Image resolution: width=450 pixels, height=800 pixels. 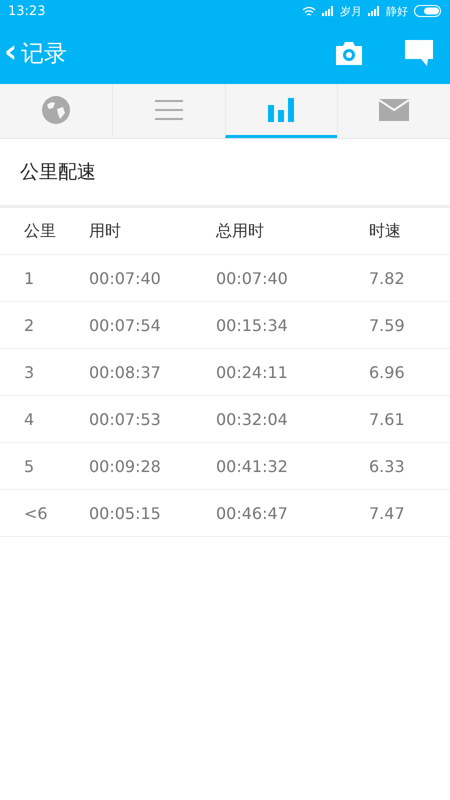 I want to click on column-header: 时速, so click(x=385, y=231).